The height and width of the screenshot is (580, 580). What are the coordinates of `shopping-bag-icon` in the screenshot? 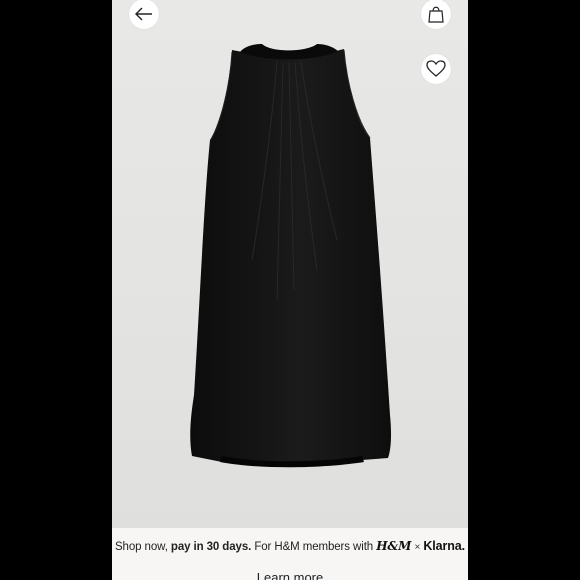 It's located at (436, 14).